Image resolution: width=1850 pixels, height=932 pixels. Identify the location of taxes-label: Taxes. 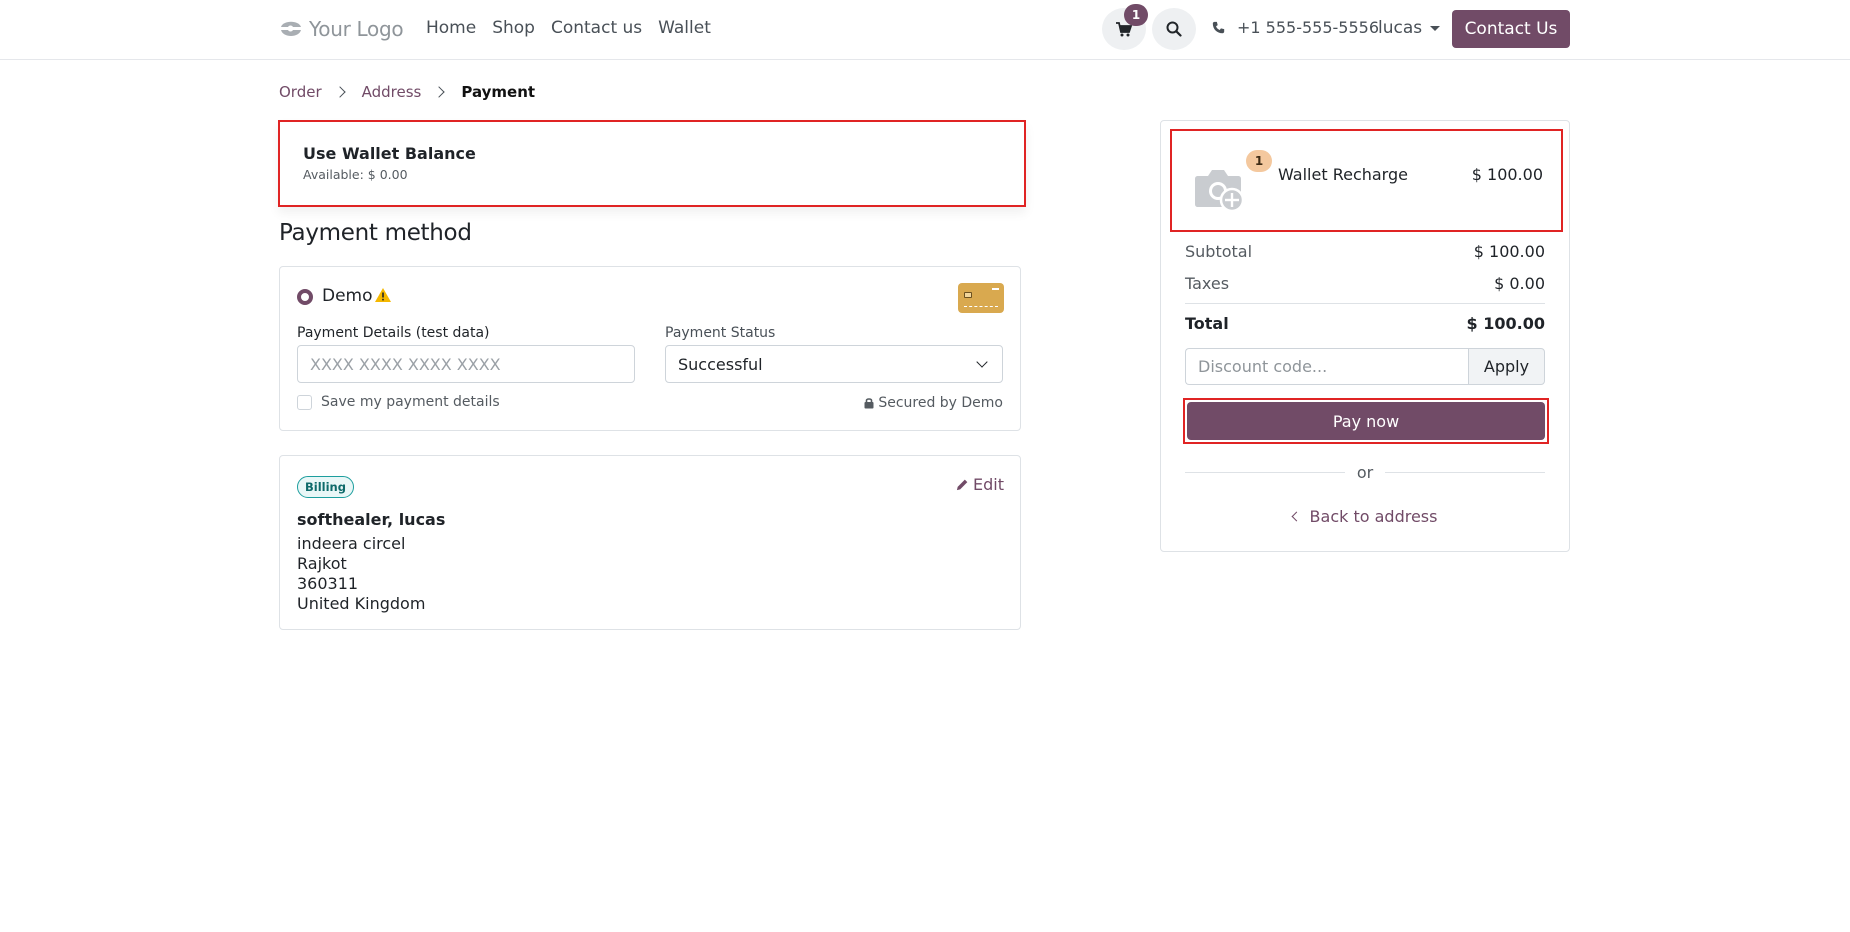
(1207, 283).